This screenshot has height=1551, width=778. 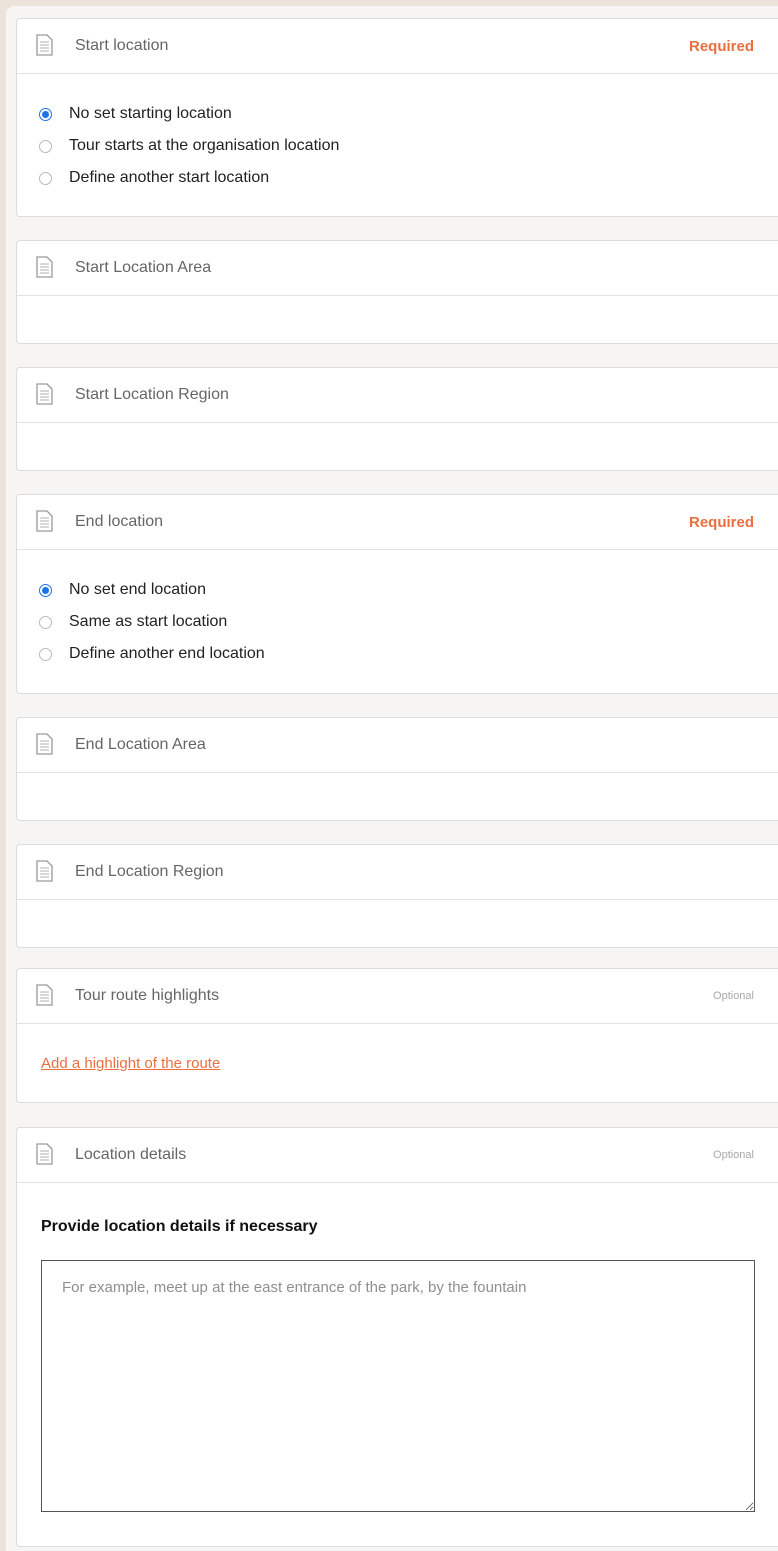 I want to click on start-location-region-header: Start Location Region, so click(x=397, y=395).